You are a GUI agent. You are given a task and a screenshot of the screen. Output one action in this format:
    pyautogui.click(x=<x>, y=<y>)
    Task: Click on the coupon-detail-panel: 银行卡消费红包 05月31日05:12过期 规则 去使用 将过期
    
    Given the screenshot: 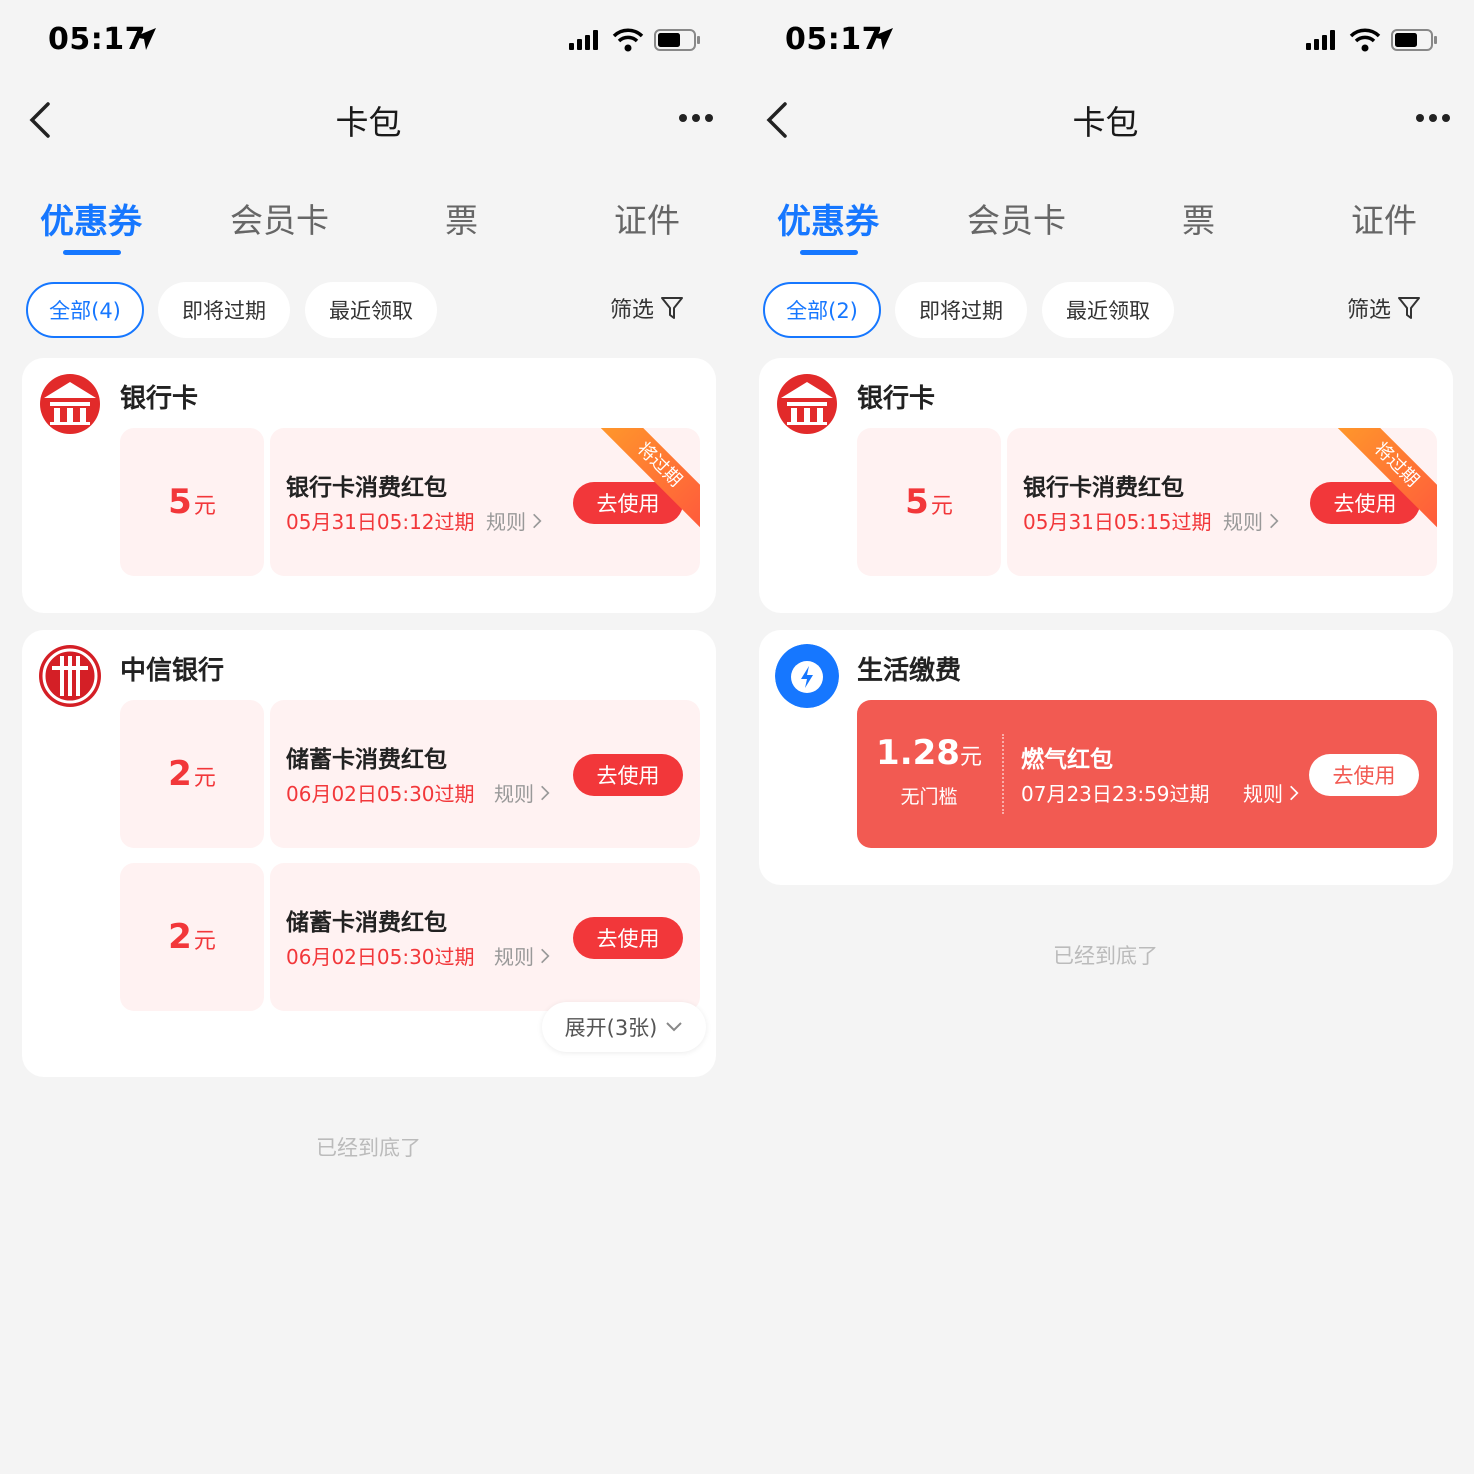 What is the action you would take?
    pyautogui.click(x=485, y=502)
    